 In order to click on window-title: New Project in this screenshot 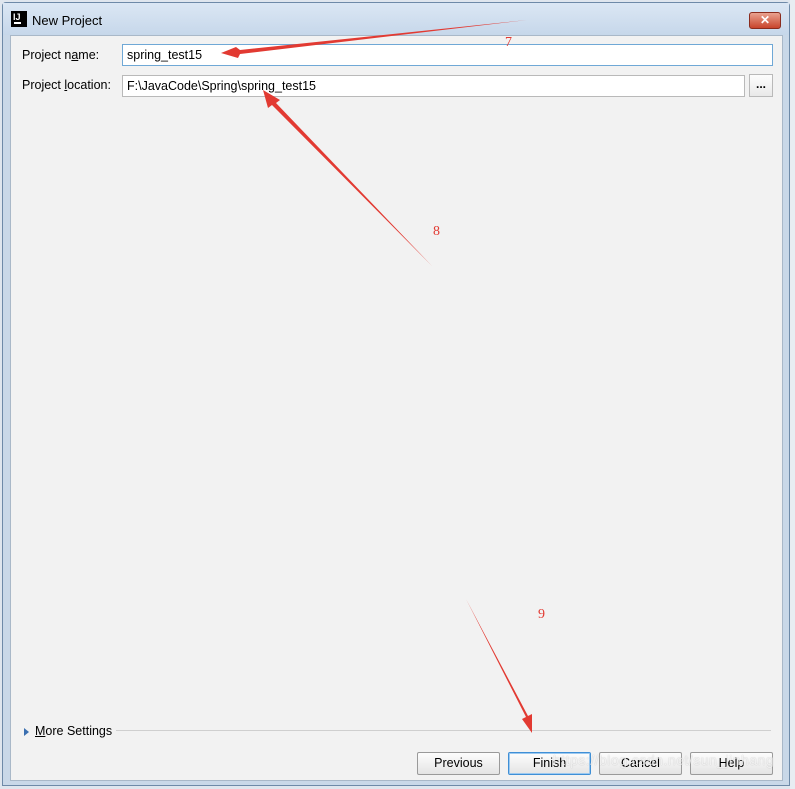, I will do `click(67, 20)`.